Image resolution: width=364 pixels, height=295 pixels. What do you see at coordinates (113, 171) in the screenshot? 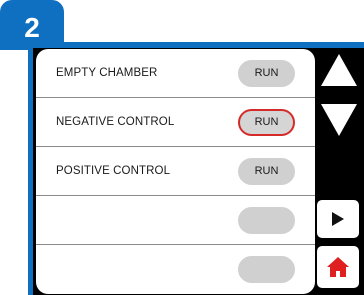
I see `row-label: POSITIVE CONTROL` at bounding box center [113, 171].